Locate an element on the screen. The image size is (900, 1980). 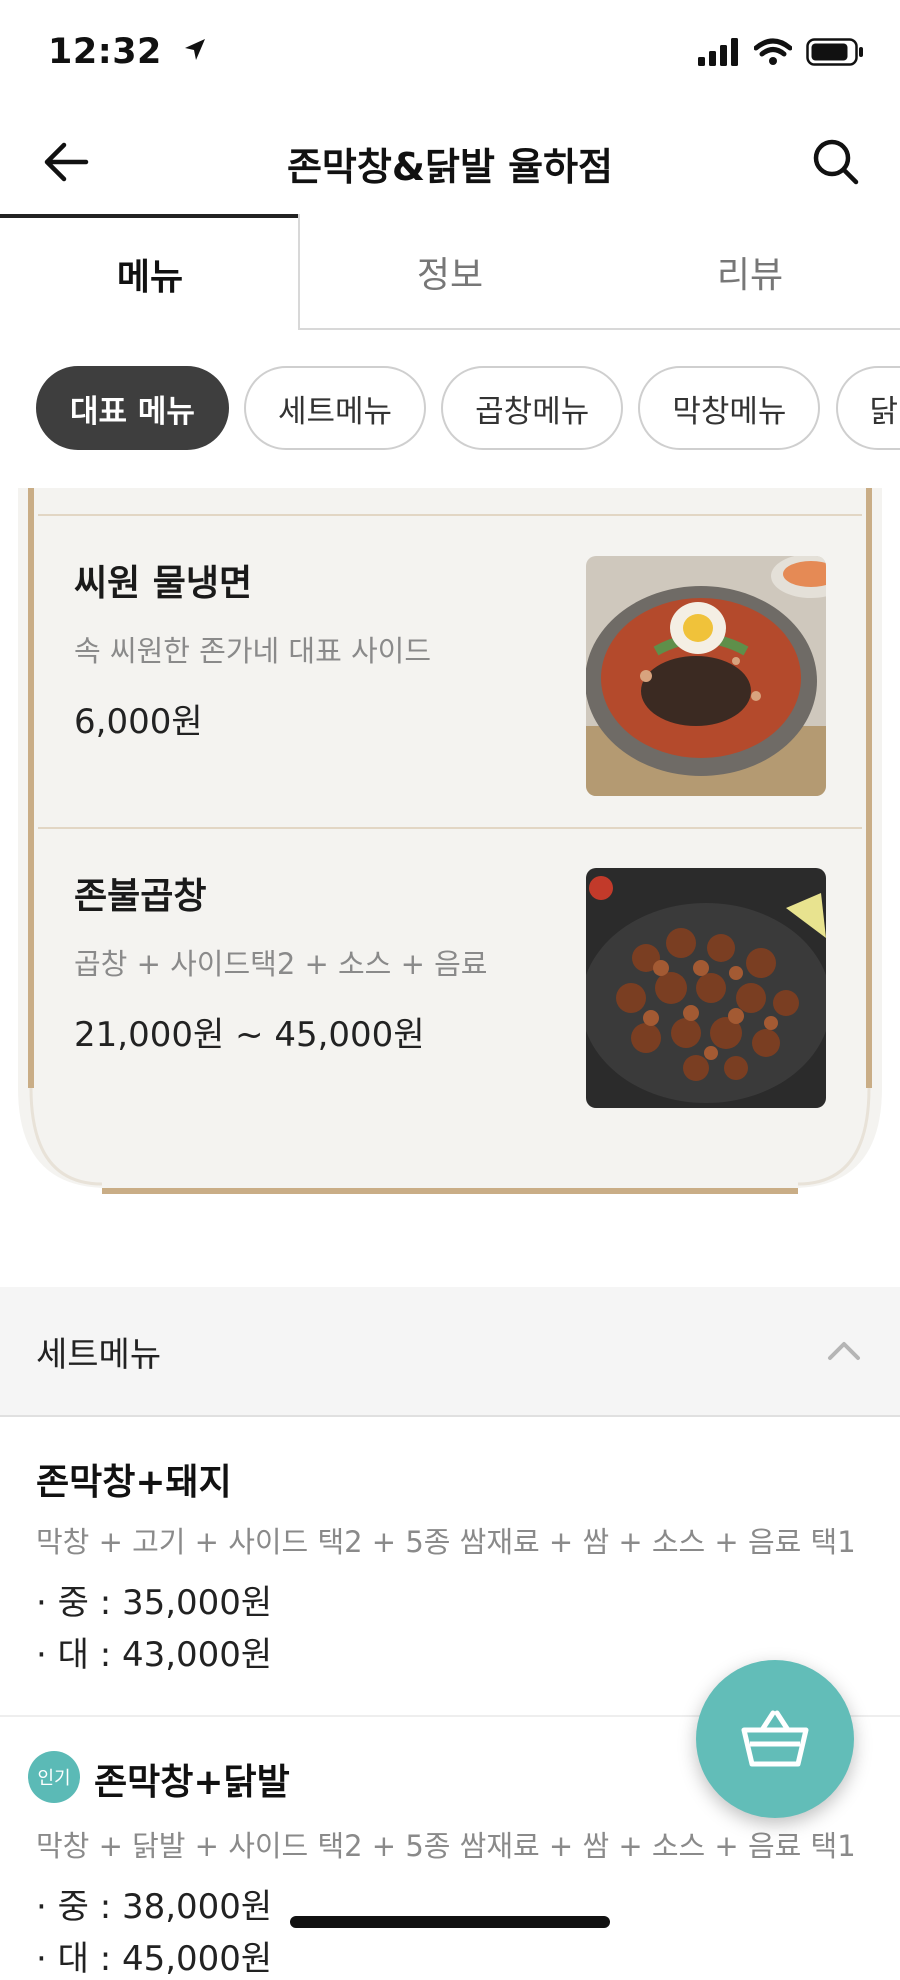
set-menu-section-header: 세트메뉴 is located at coordinates (450, 1352).